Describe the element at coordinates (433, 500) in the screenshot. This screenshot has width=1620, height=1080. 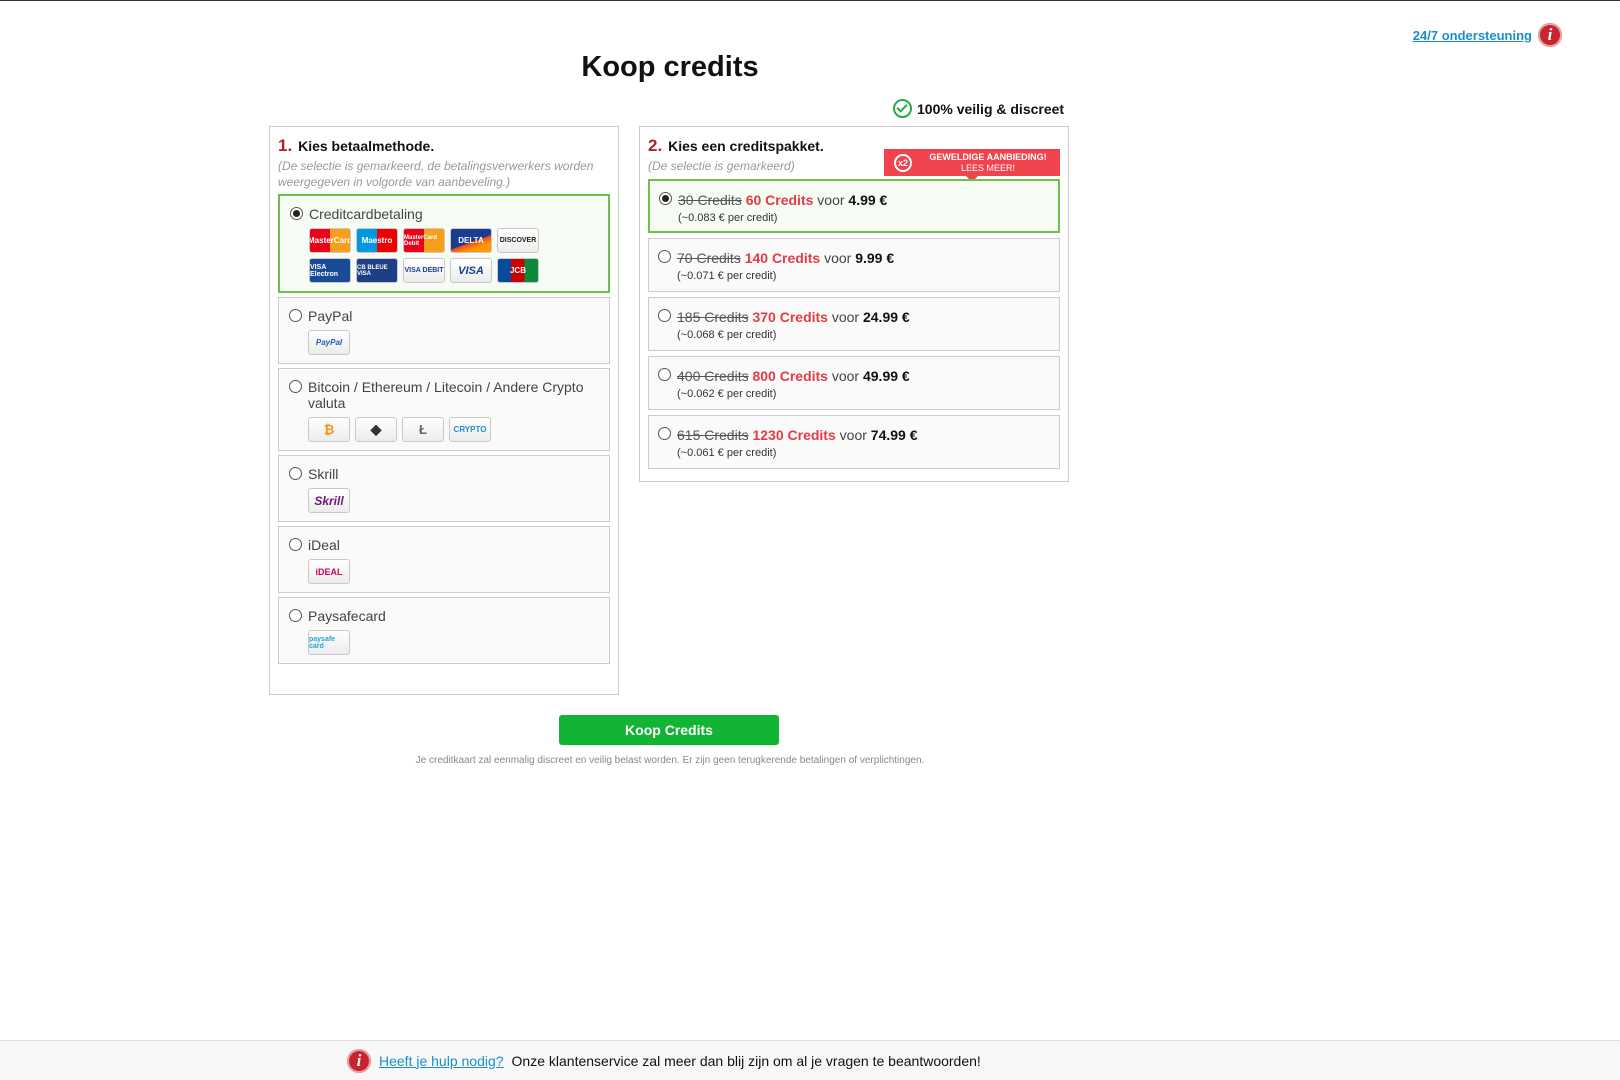
I see `skrill-logos: Skrill` at that location.